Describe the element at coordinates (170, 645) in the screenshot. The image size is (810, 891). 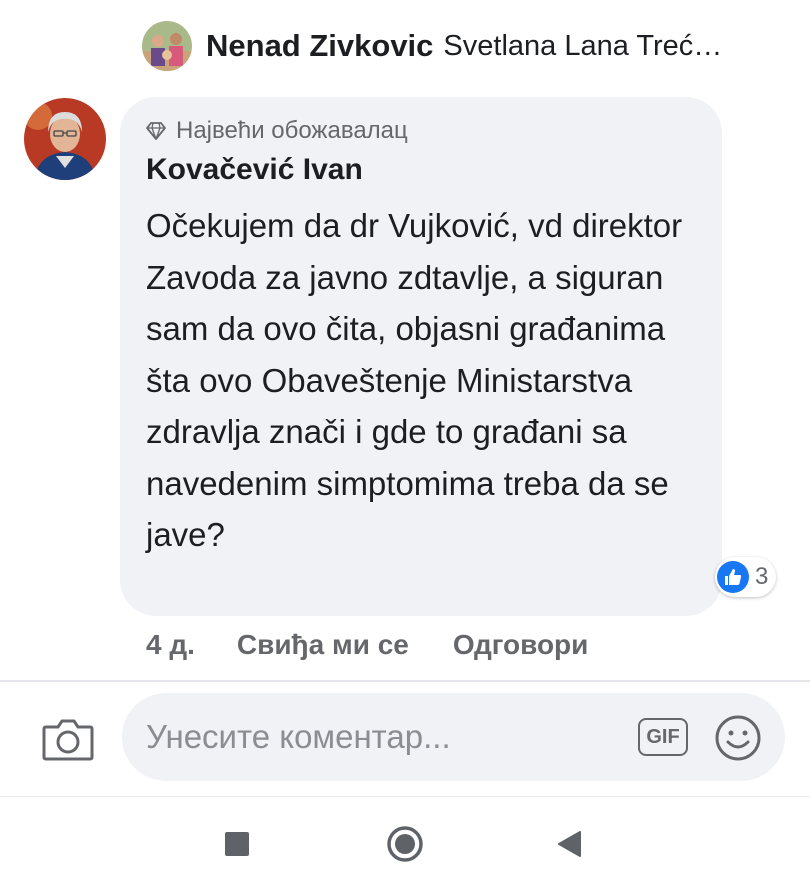
I see `comment-time: 4 д.` at that location.